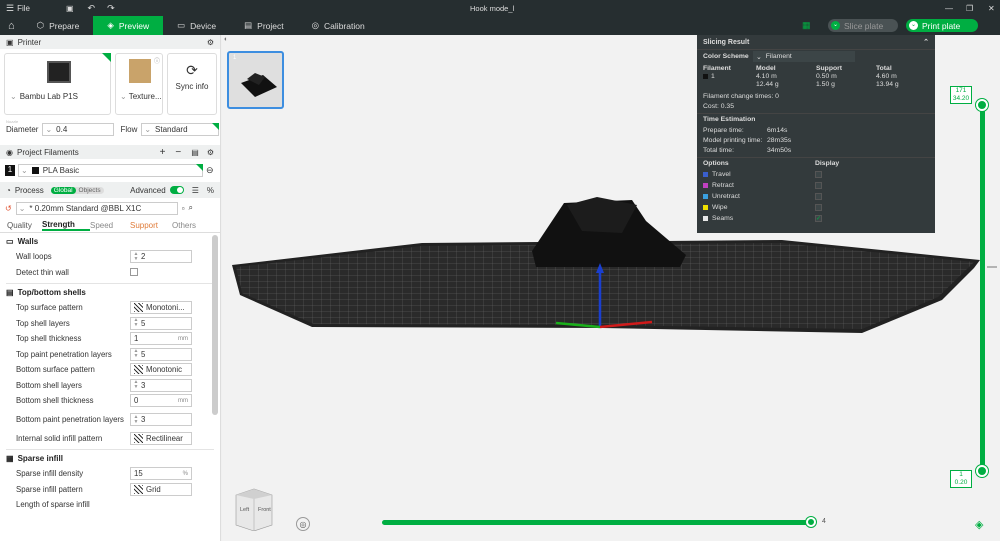  I want to click on file-menu: ☰ File, so click(18, 8).